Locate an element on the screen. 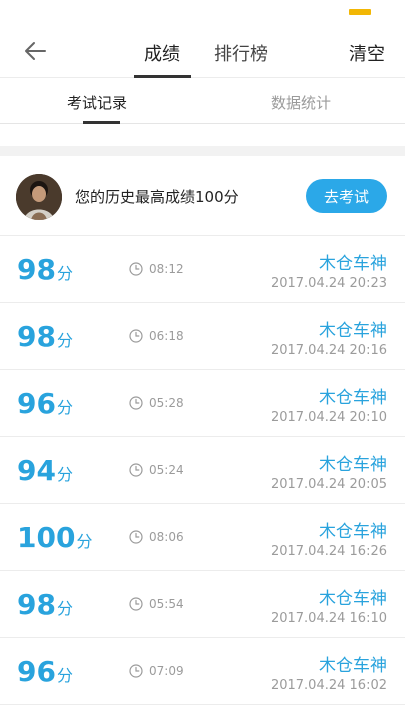 The width and height of the screenshot is (405, 720). record-datetime: 2017.04.24 16:02 is located at coordinates (328, 685).